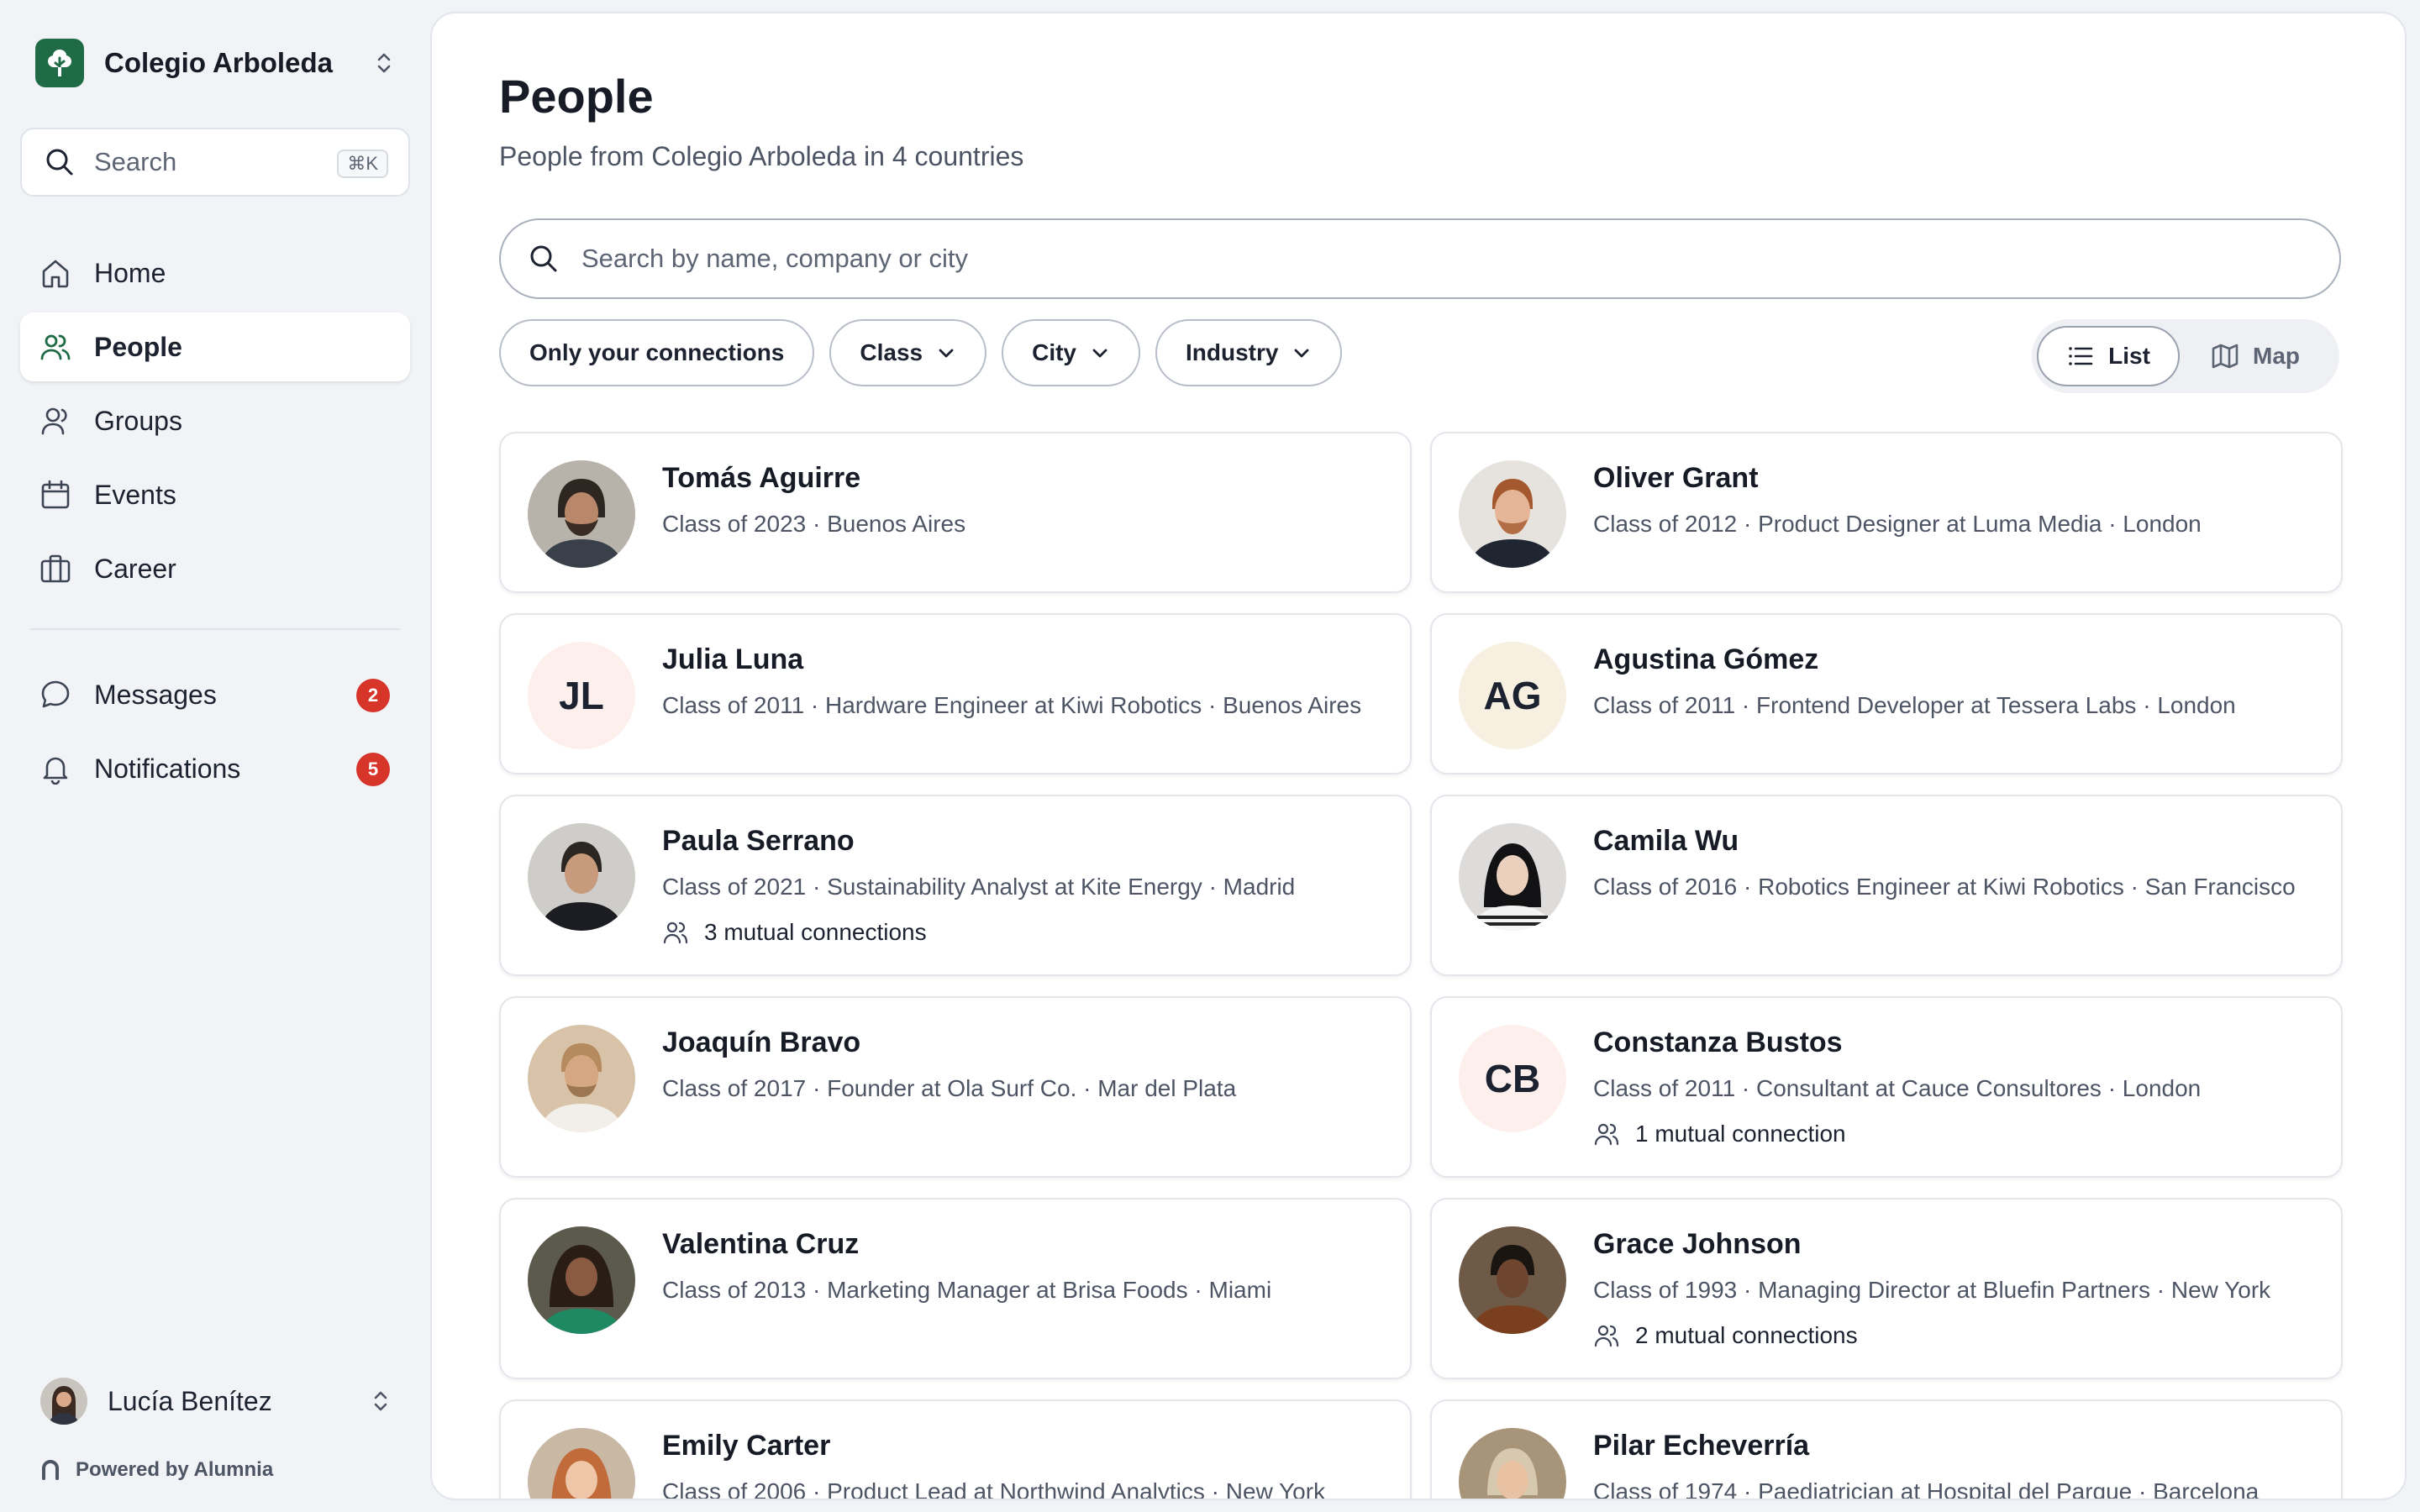 The image size is (2420, 1512). Describe the element at coordinates (1054, 352) in the screenshot. I see `filter-label: City` at that location.